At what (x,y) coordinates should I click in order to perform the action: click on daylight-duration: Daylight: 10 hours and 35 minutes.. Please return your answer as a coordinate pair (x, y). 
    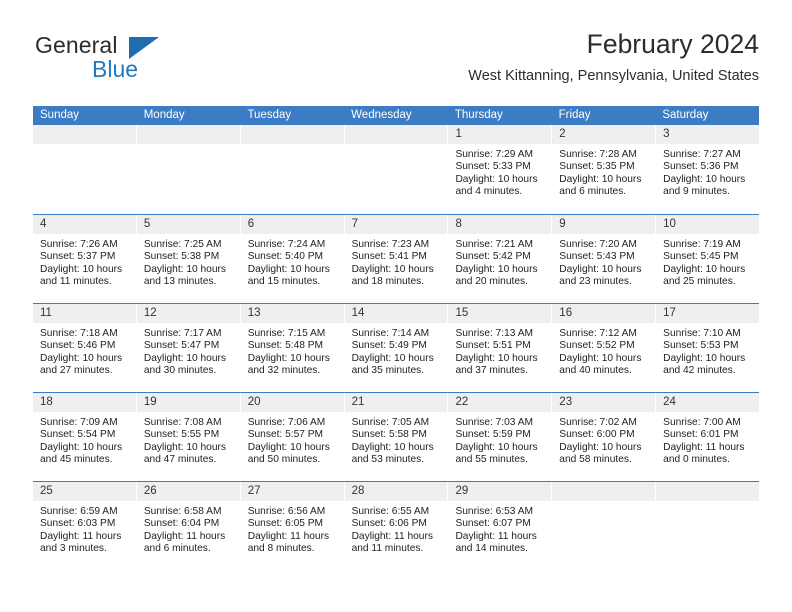
    Looking at the image, I should click on (392, 364).